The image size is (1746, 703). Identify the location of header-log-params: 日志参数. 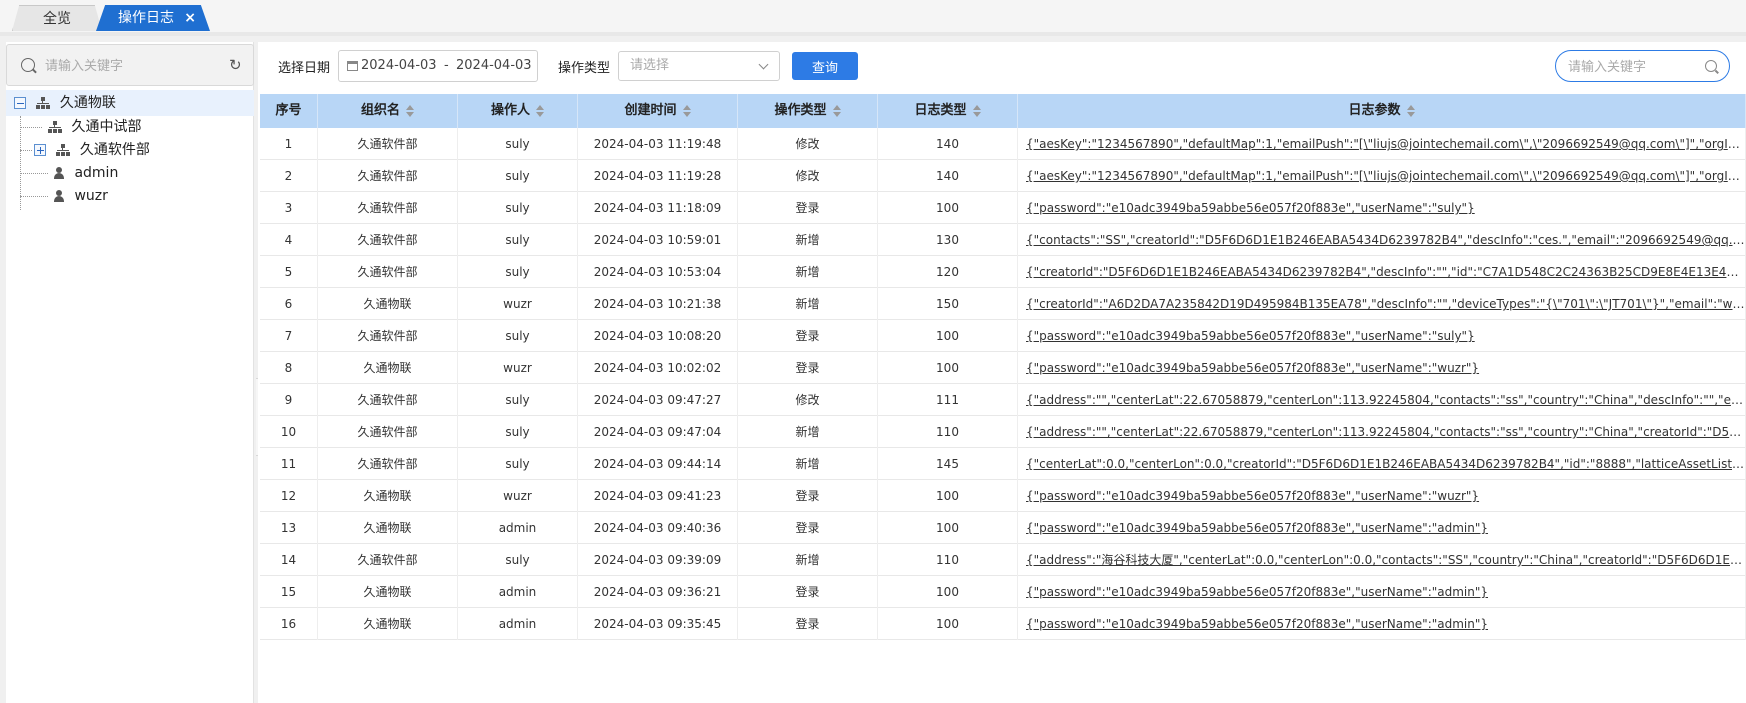
(1382, 111).